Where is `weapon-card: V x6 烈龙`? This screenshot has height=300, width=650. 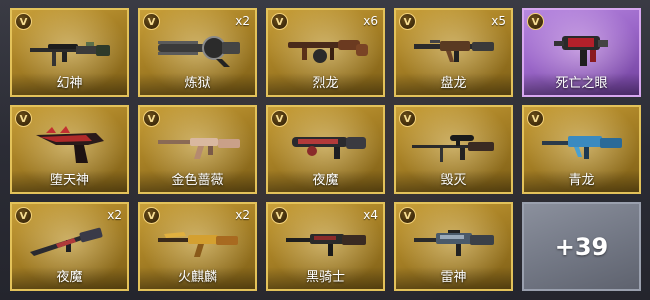
weapon-card: V x6 烈龙 is located at coordinates (325, 52).